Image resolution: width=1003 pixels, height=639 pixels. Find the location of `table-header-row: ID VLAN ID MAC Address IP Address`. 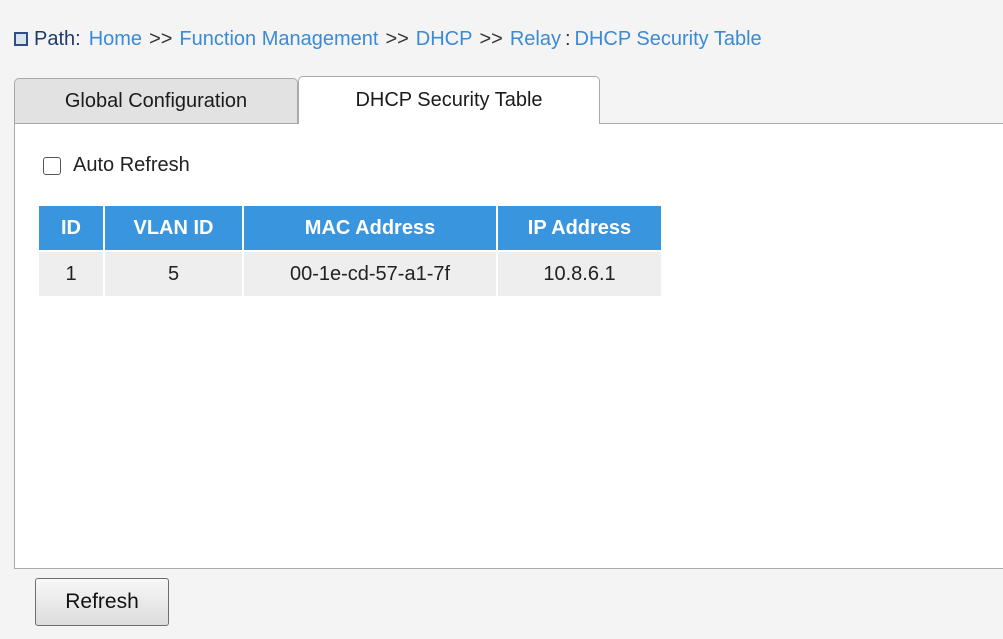

table-header-row: ID VLAN ID MAC Address IP Address is located at coordinates (350, 228).